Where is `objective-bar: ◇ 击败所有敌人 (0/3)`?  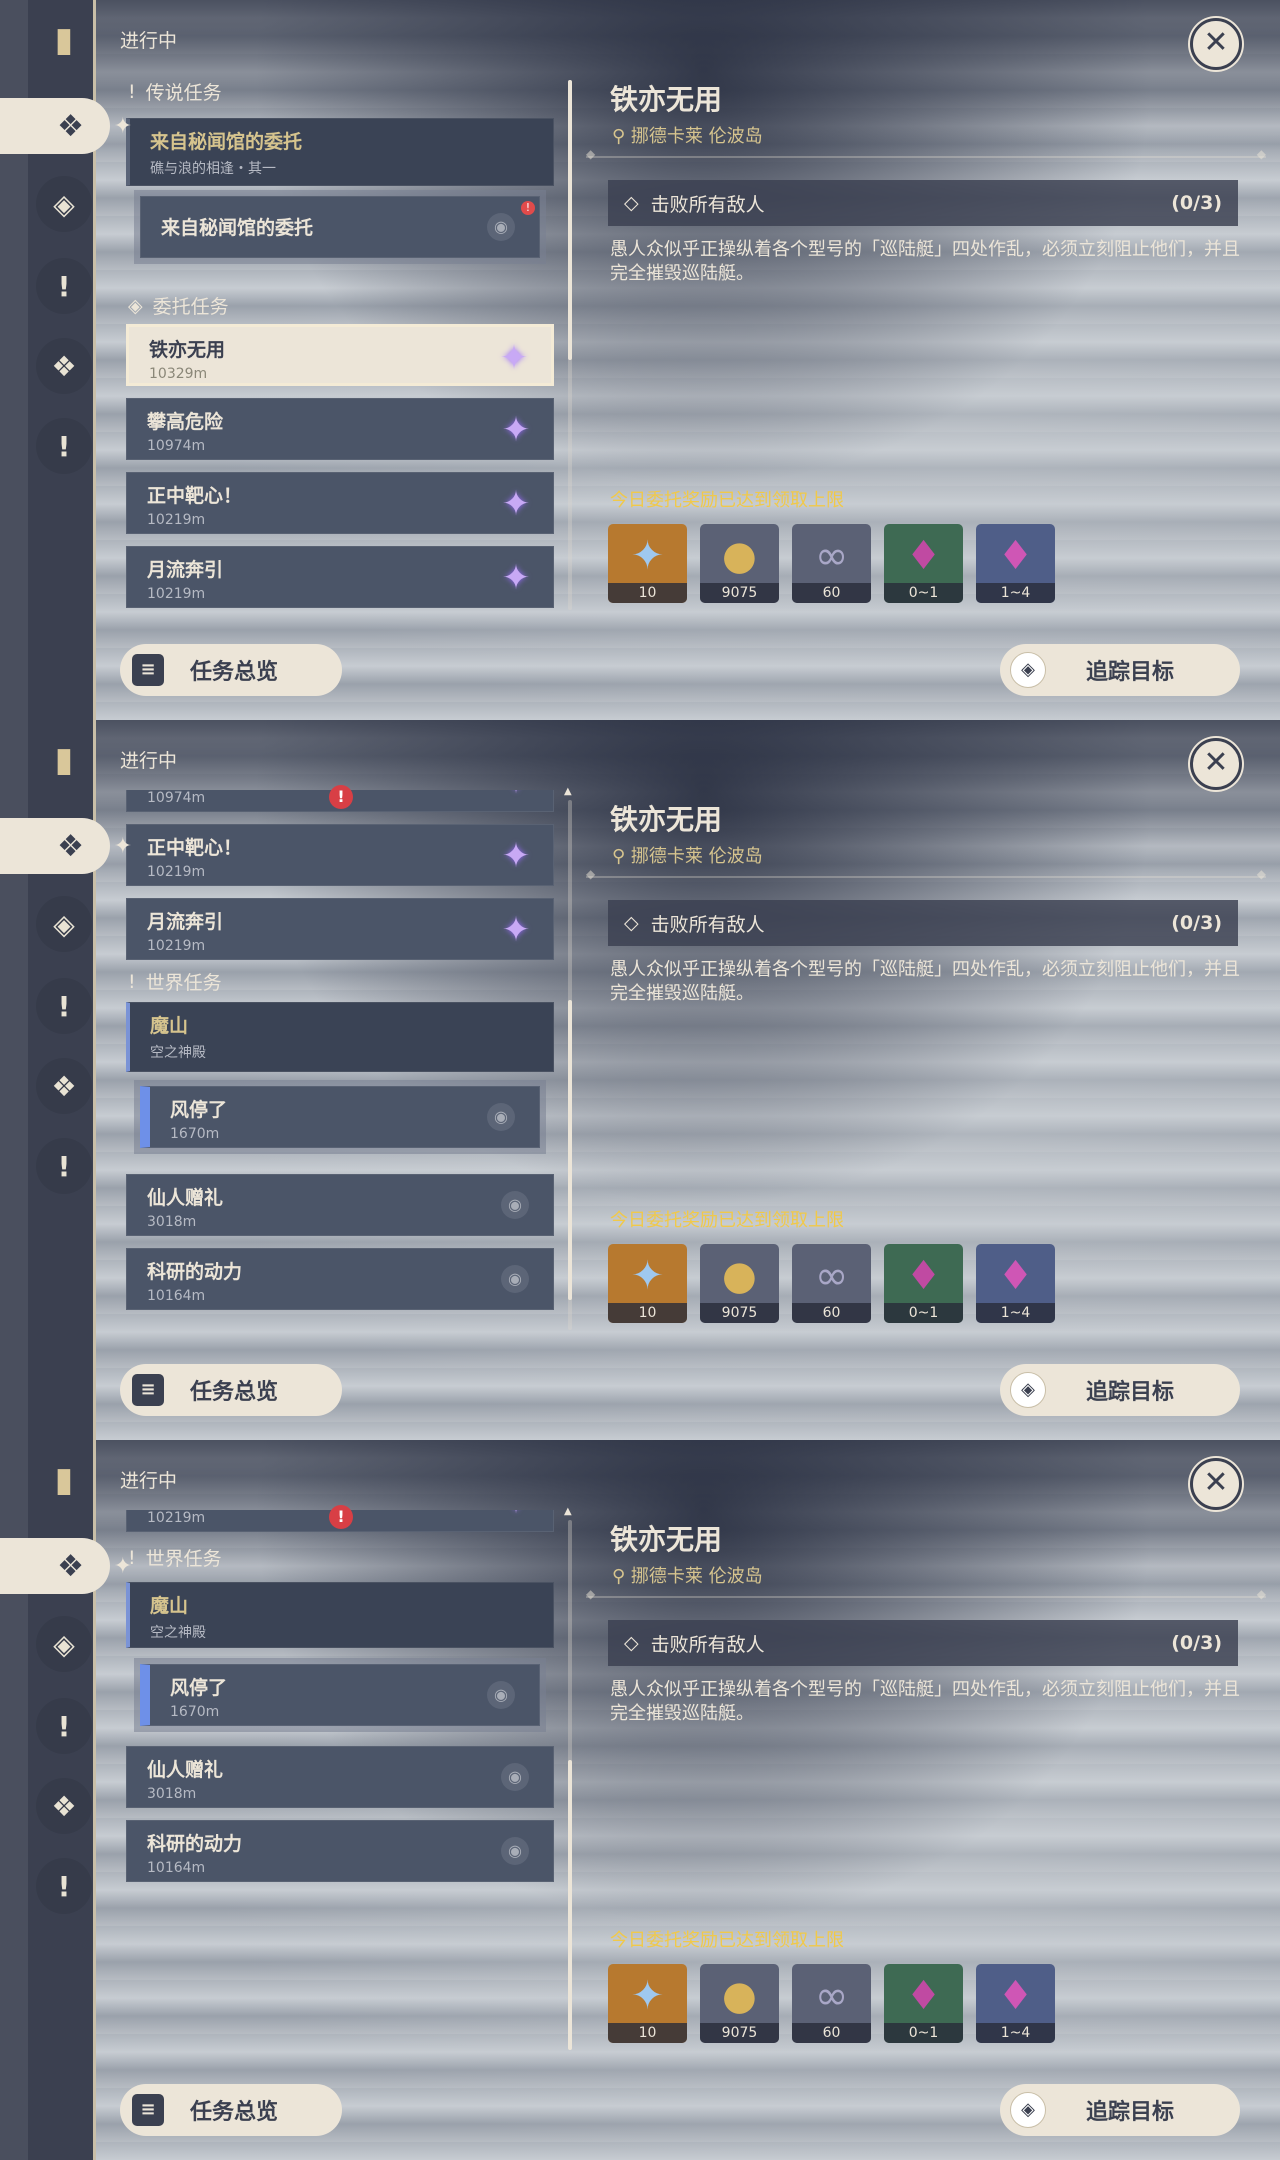 objective-bar: ◇ 击败所有敌人 (0/3) is located at coordinates (923, 203).